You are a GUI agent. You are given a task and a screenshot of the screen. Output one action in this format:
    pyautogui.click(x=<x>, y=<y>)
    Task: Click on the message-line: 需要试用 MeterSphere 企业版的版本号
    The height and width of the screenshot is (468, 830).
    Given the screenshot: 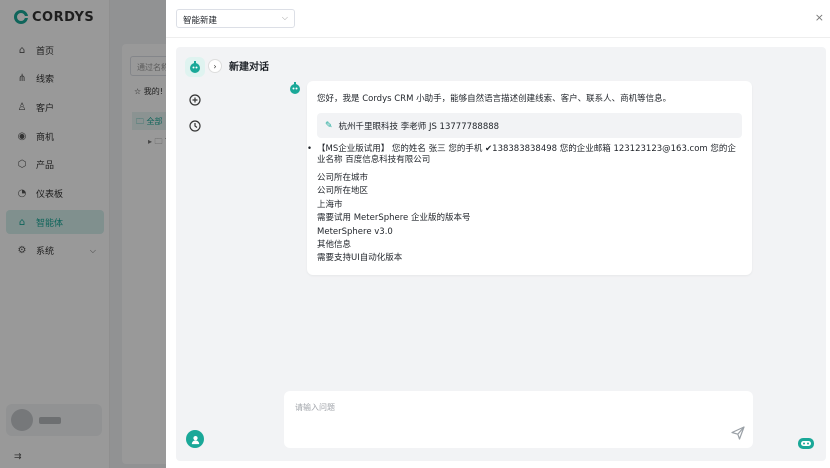 What is the action you would take?
    pyautogui.click(x=394, y=218)
    